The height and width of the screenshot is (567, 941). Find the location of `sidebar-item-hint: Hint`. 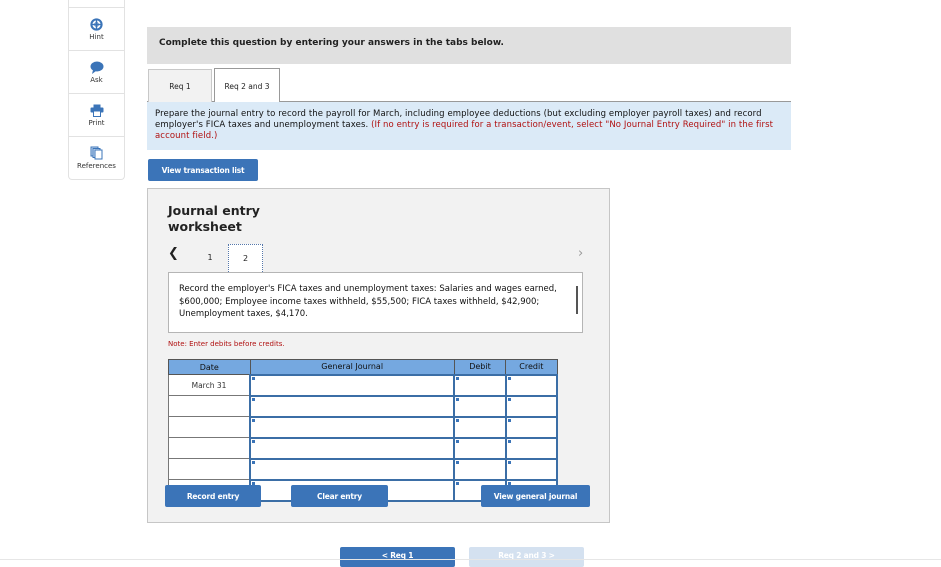

sidebar-item-hint: Hint is located at coordinates (96, 28).